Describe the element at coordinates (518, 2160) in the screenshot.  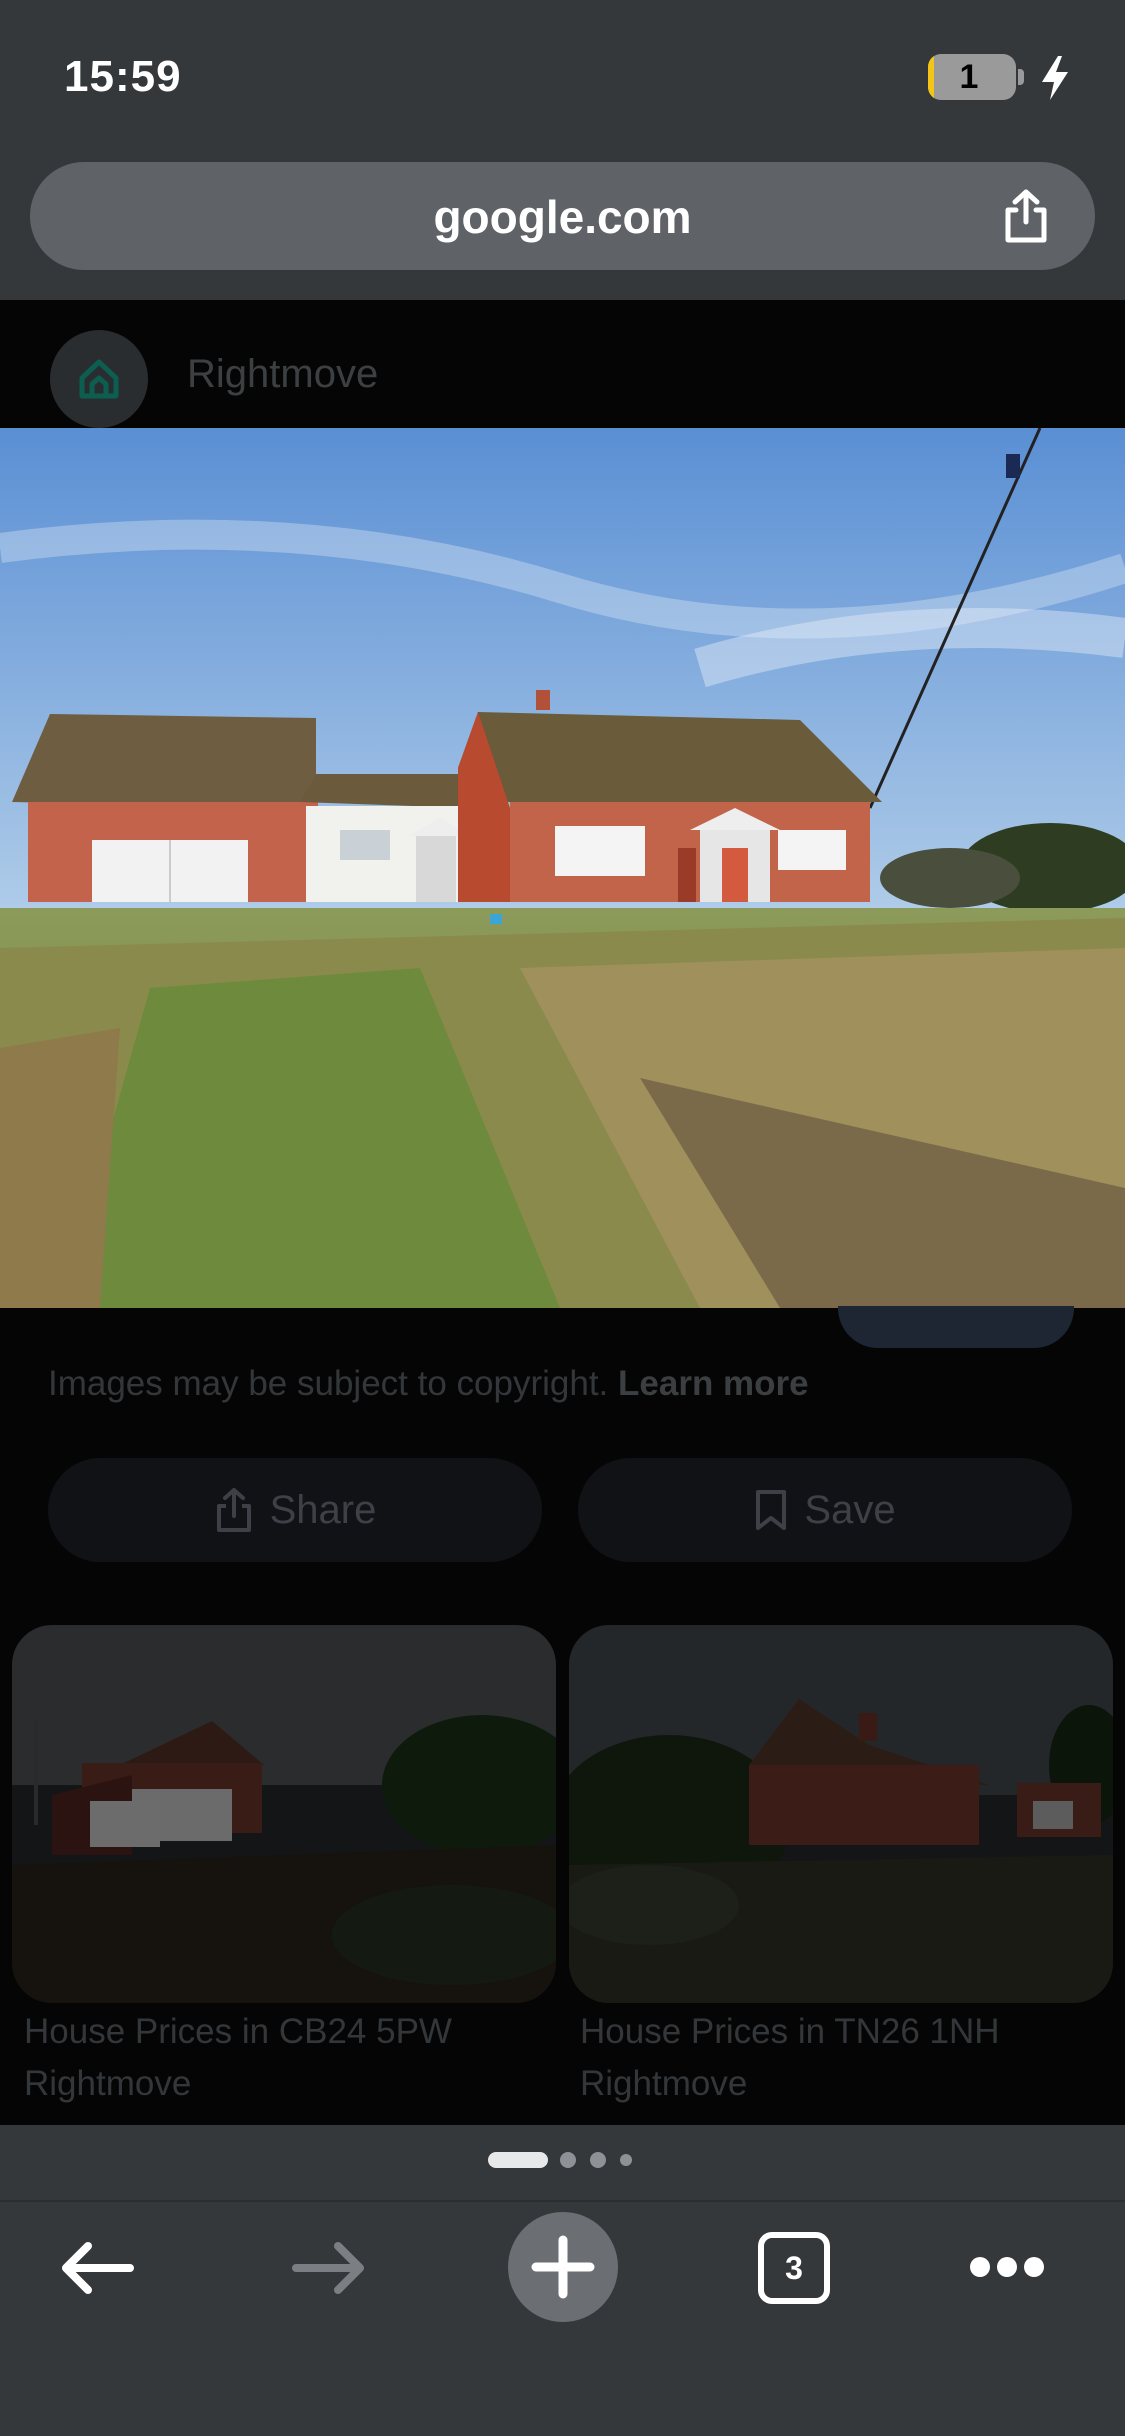
I see `page-dot-active` at that location.